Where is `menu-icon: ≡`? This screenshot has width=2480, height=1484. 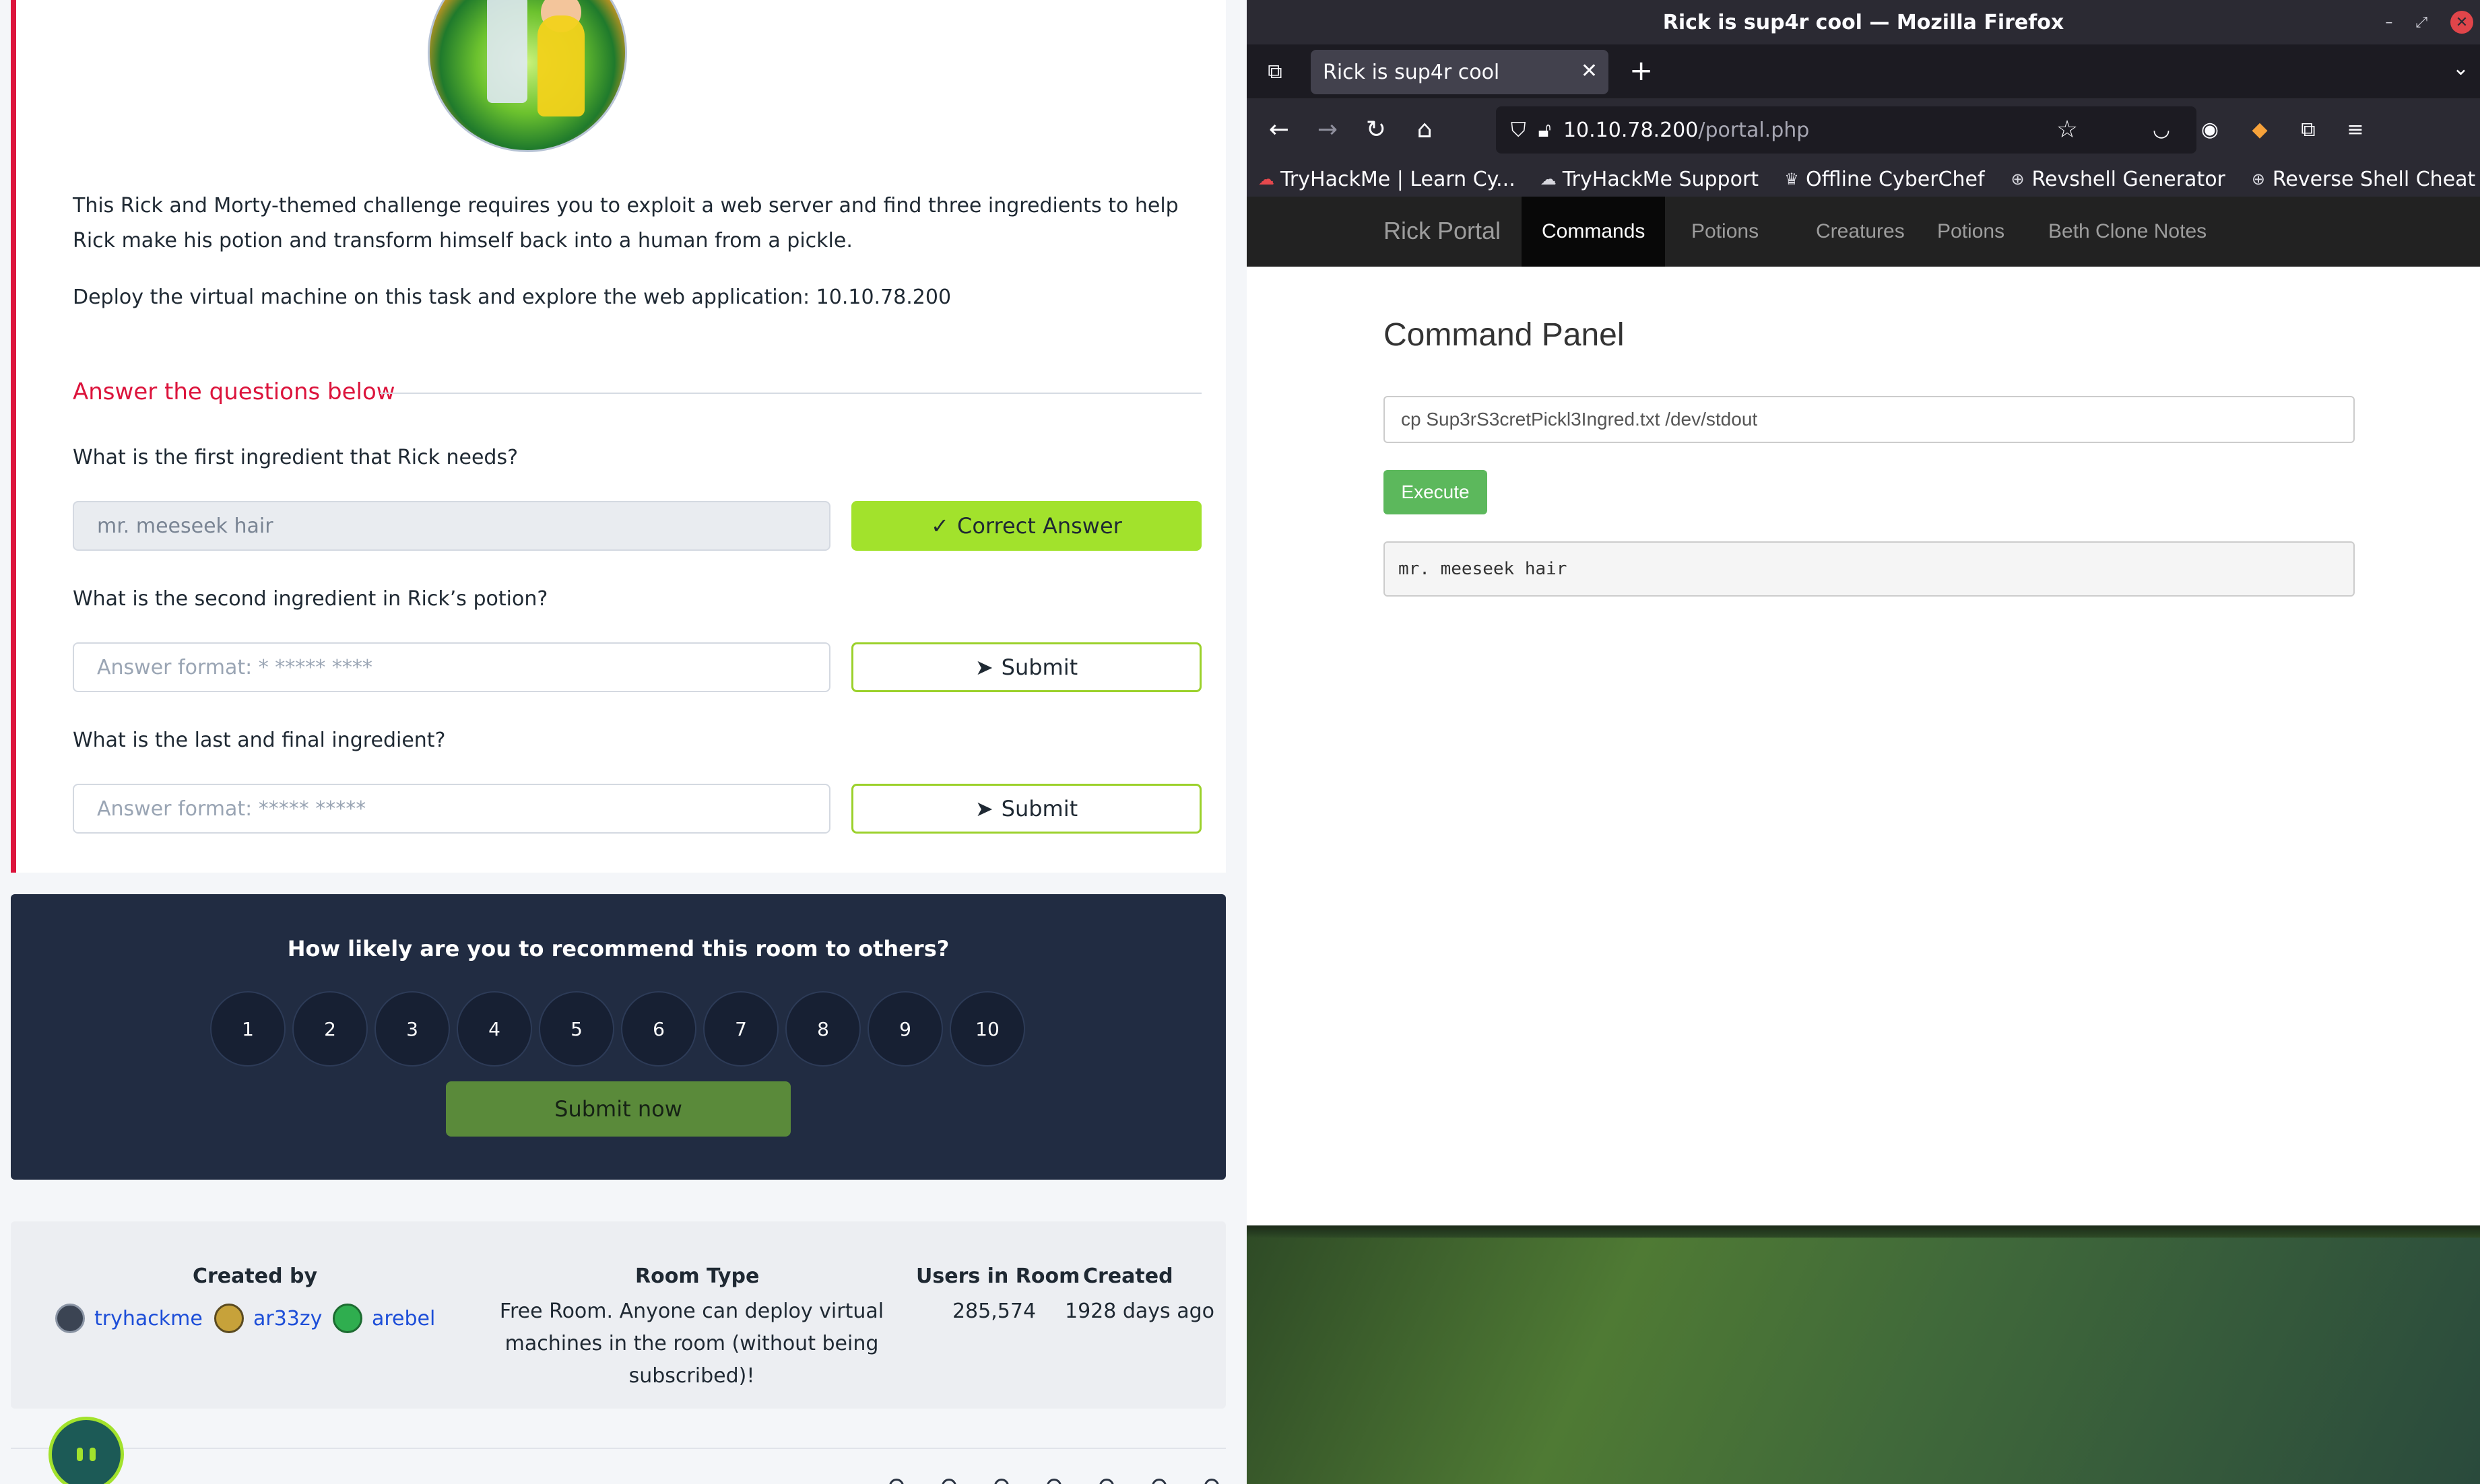
menu-icon: ≡ is located at coordinates (2355, 129).